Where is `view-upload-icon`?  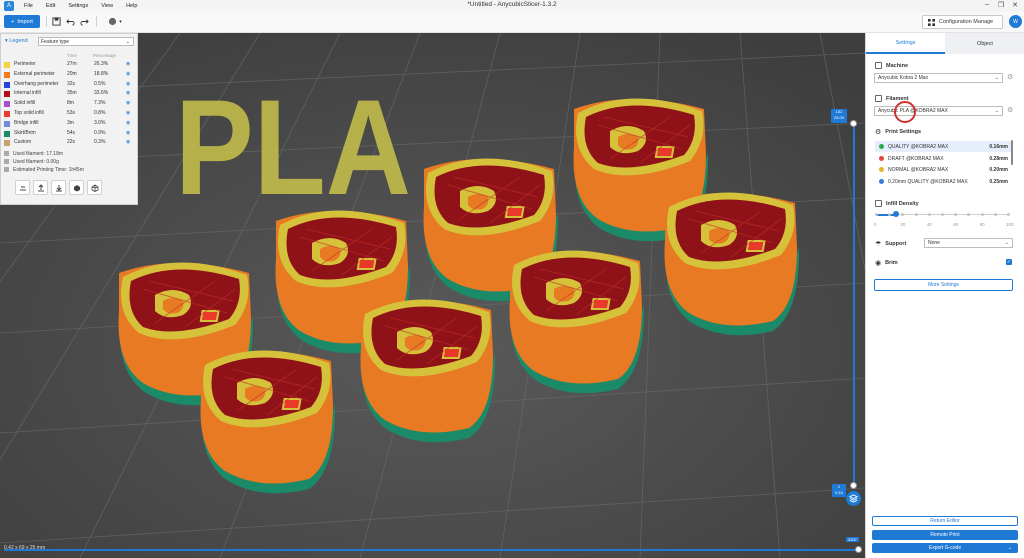 view-upload-icon is located at coordinates (40, 187).